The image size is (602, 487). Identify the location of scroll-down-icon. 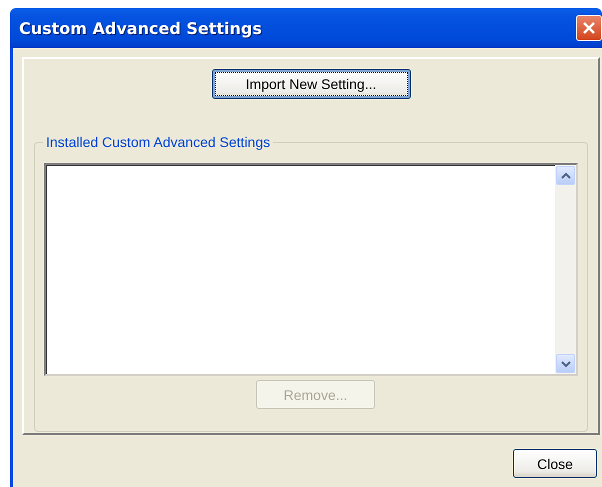
(565, 363).